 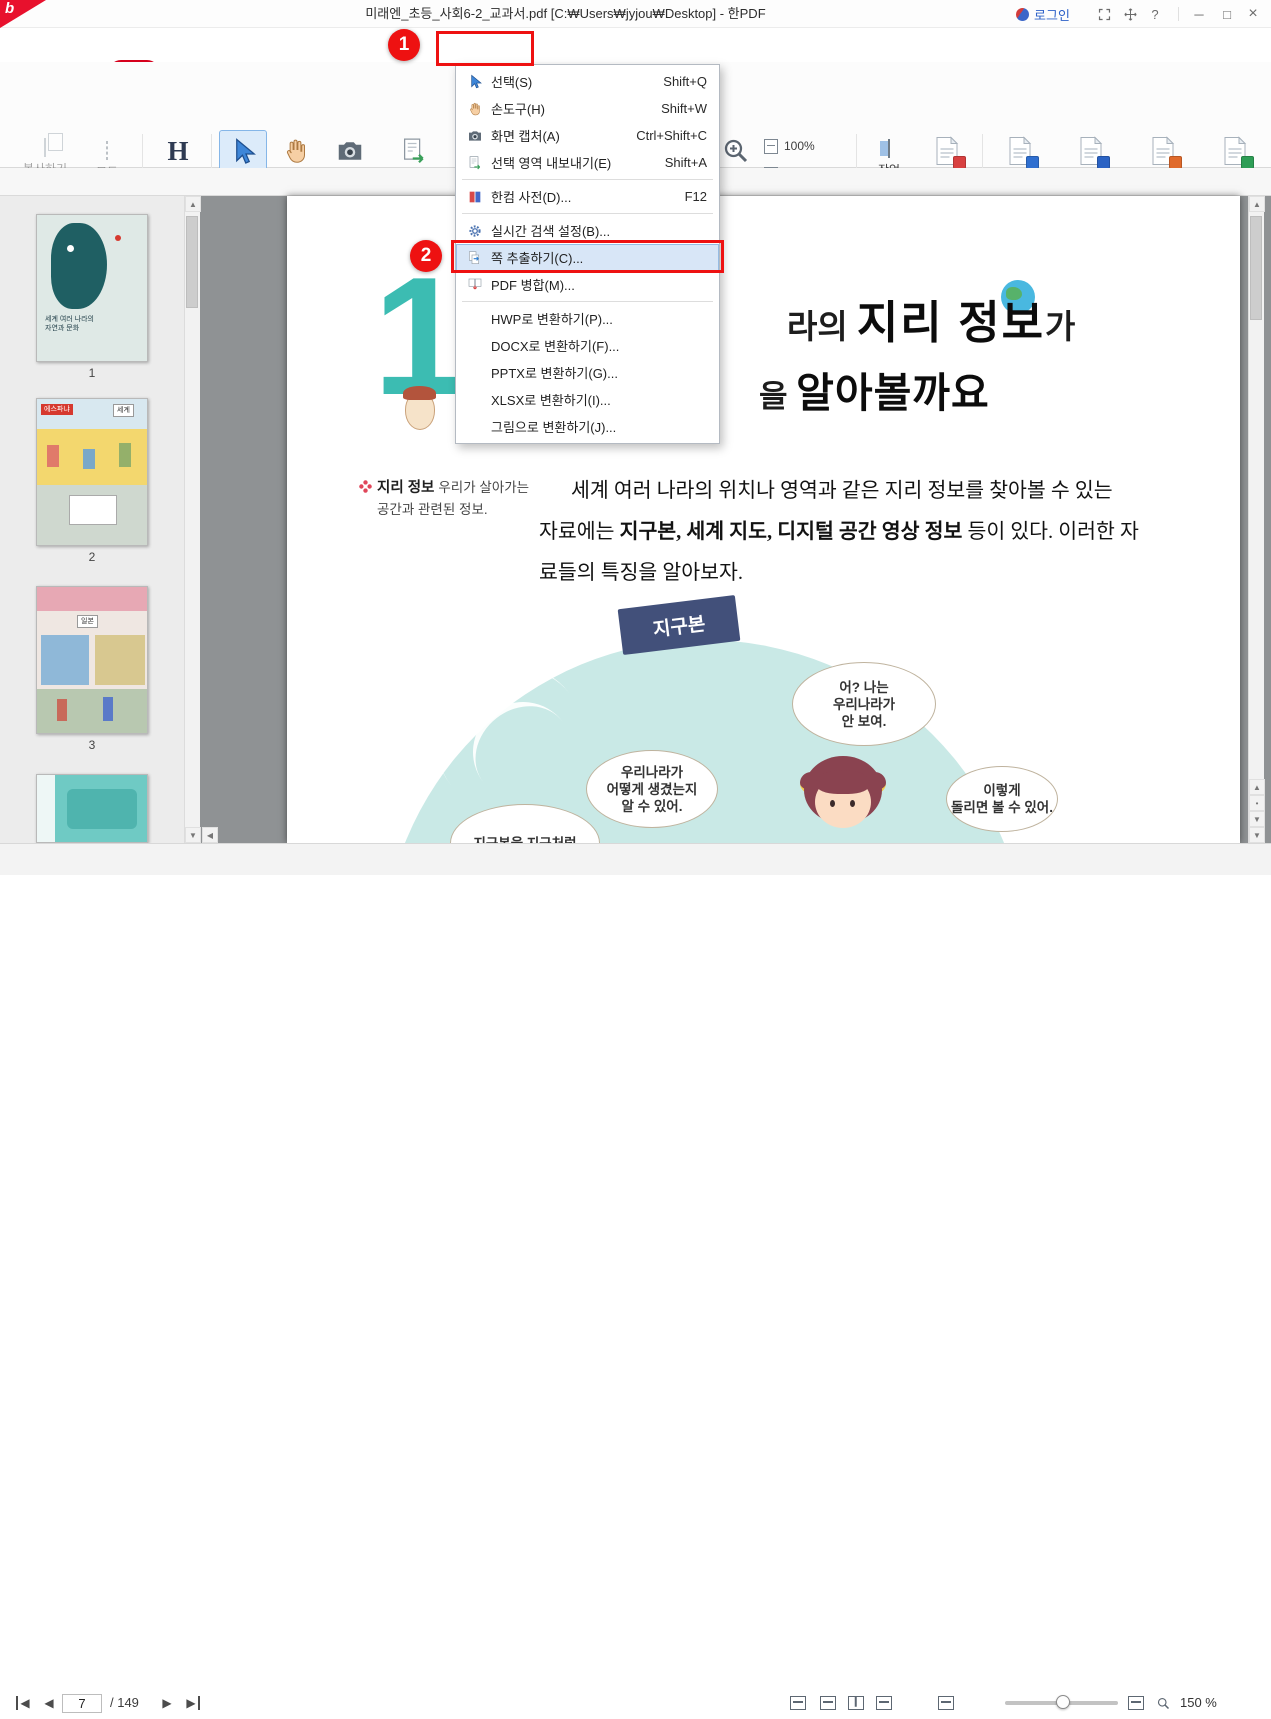 What do you see at coordinates (1257, 819) in the screenshot?
I see `next-page-scroll-button: ▼` at bounding box center [1257, 819].